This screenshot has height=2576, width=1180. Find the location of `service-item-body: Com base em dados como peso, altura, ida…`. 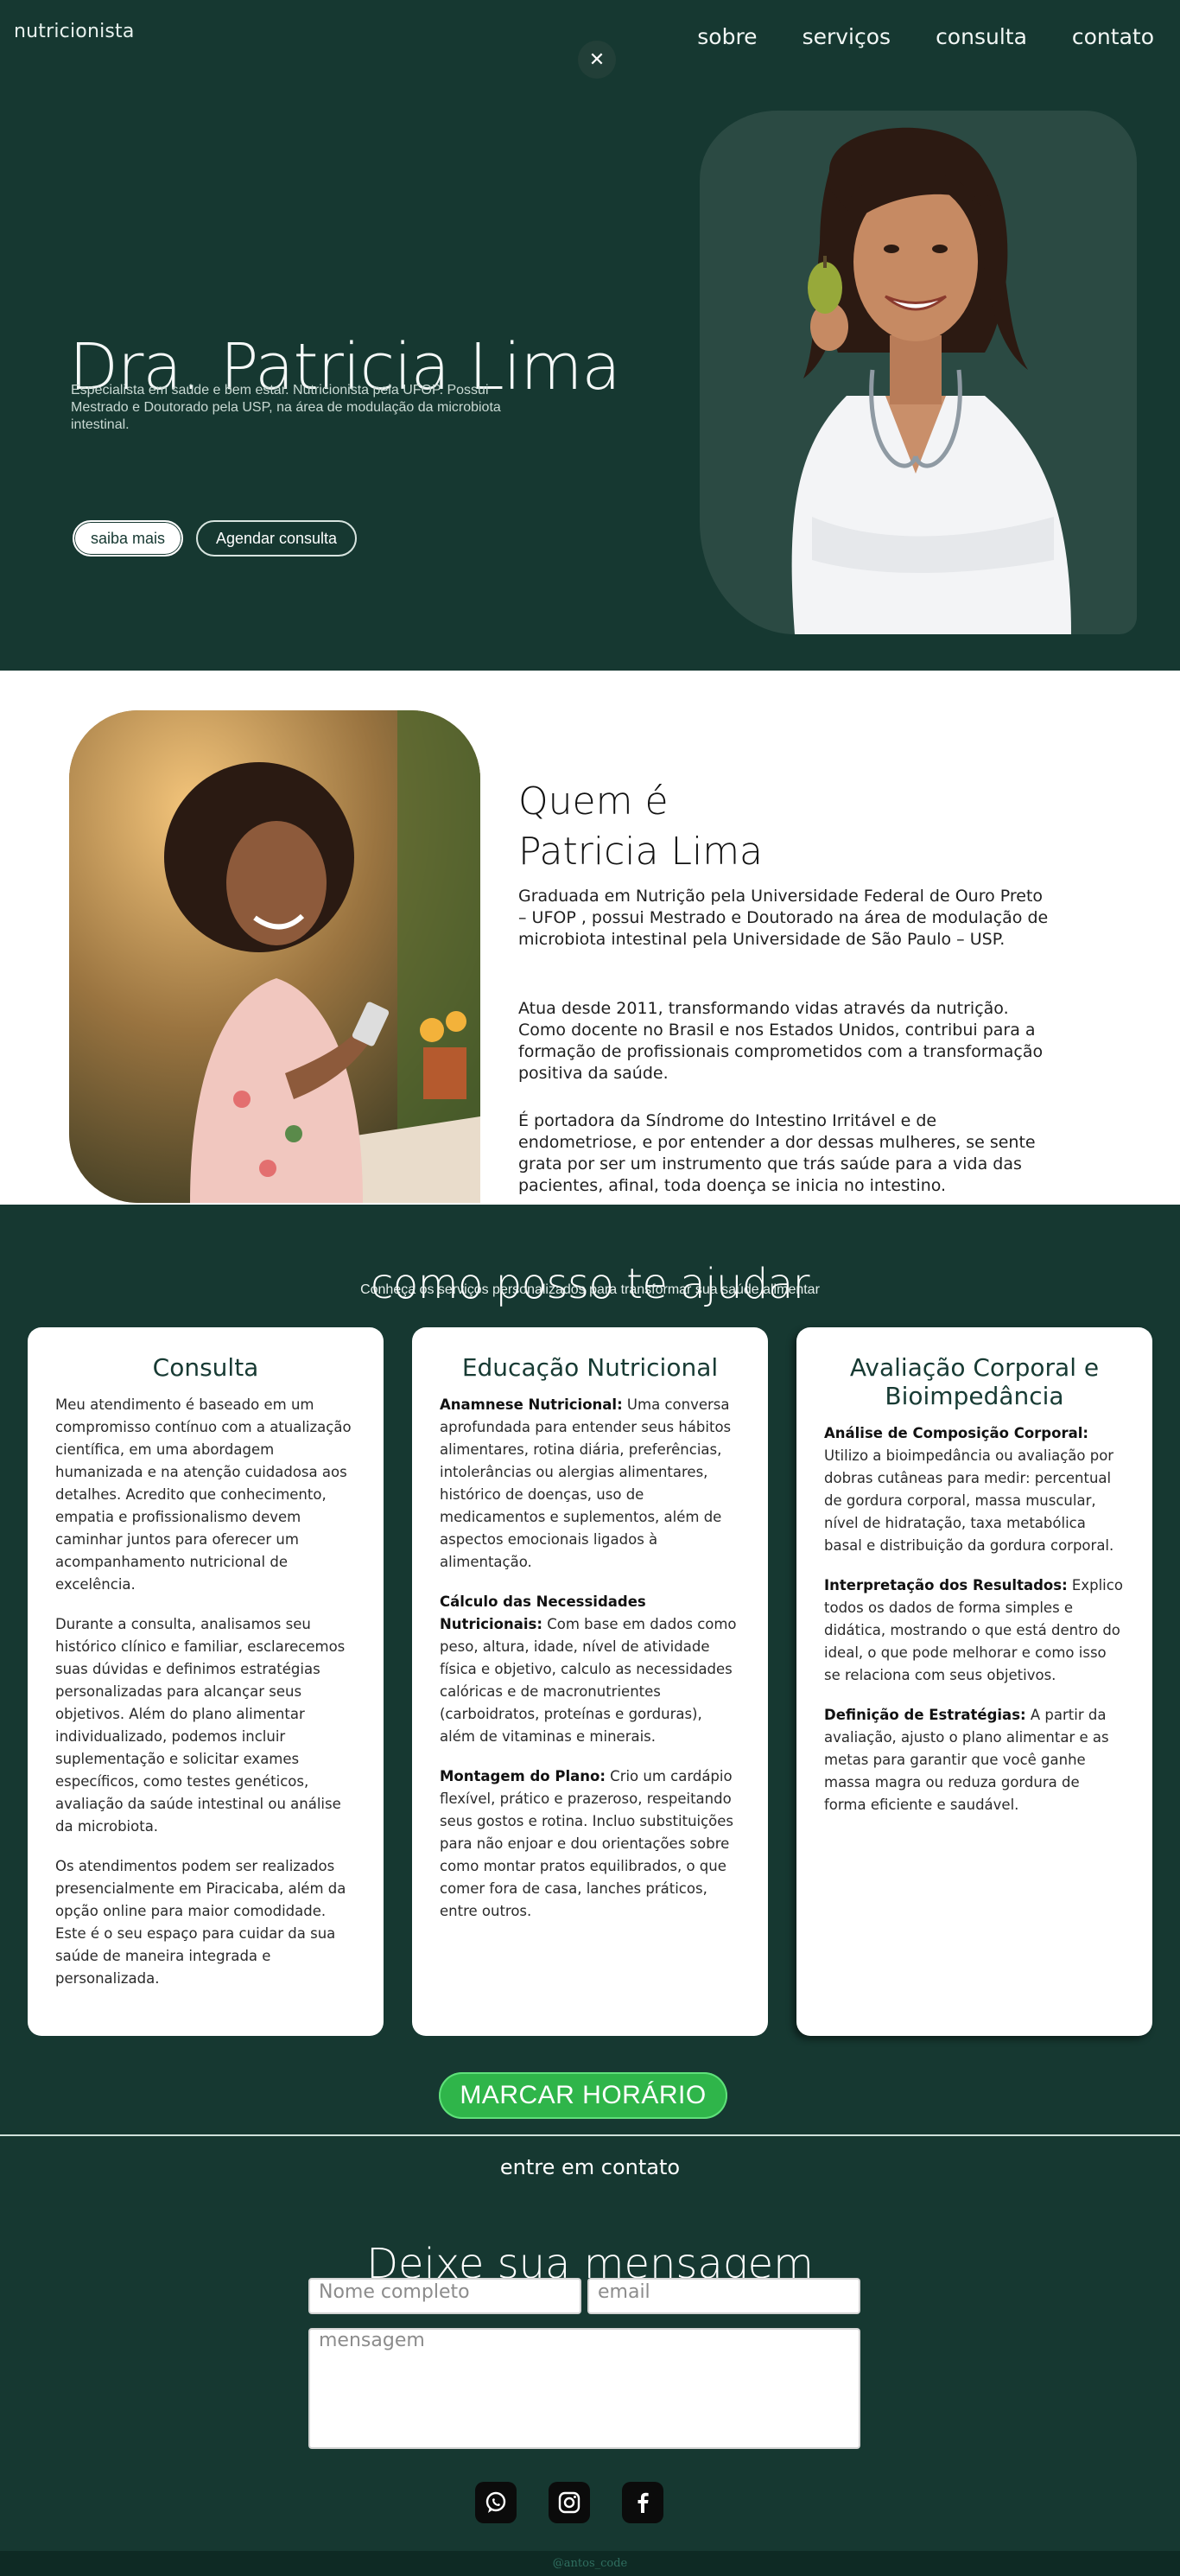

service-item-body: Com base em dados como peso, altura, ida… is located at coordinates (588, 1680).